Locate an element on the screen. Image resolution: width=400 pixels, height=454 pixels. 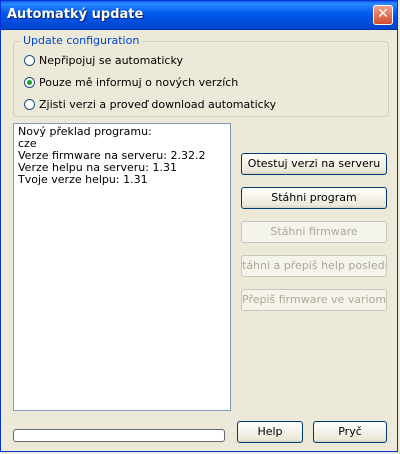
continue-button: Pryč is located at coordinates (350, 432).